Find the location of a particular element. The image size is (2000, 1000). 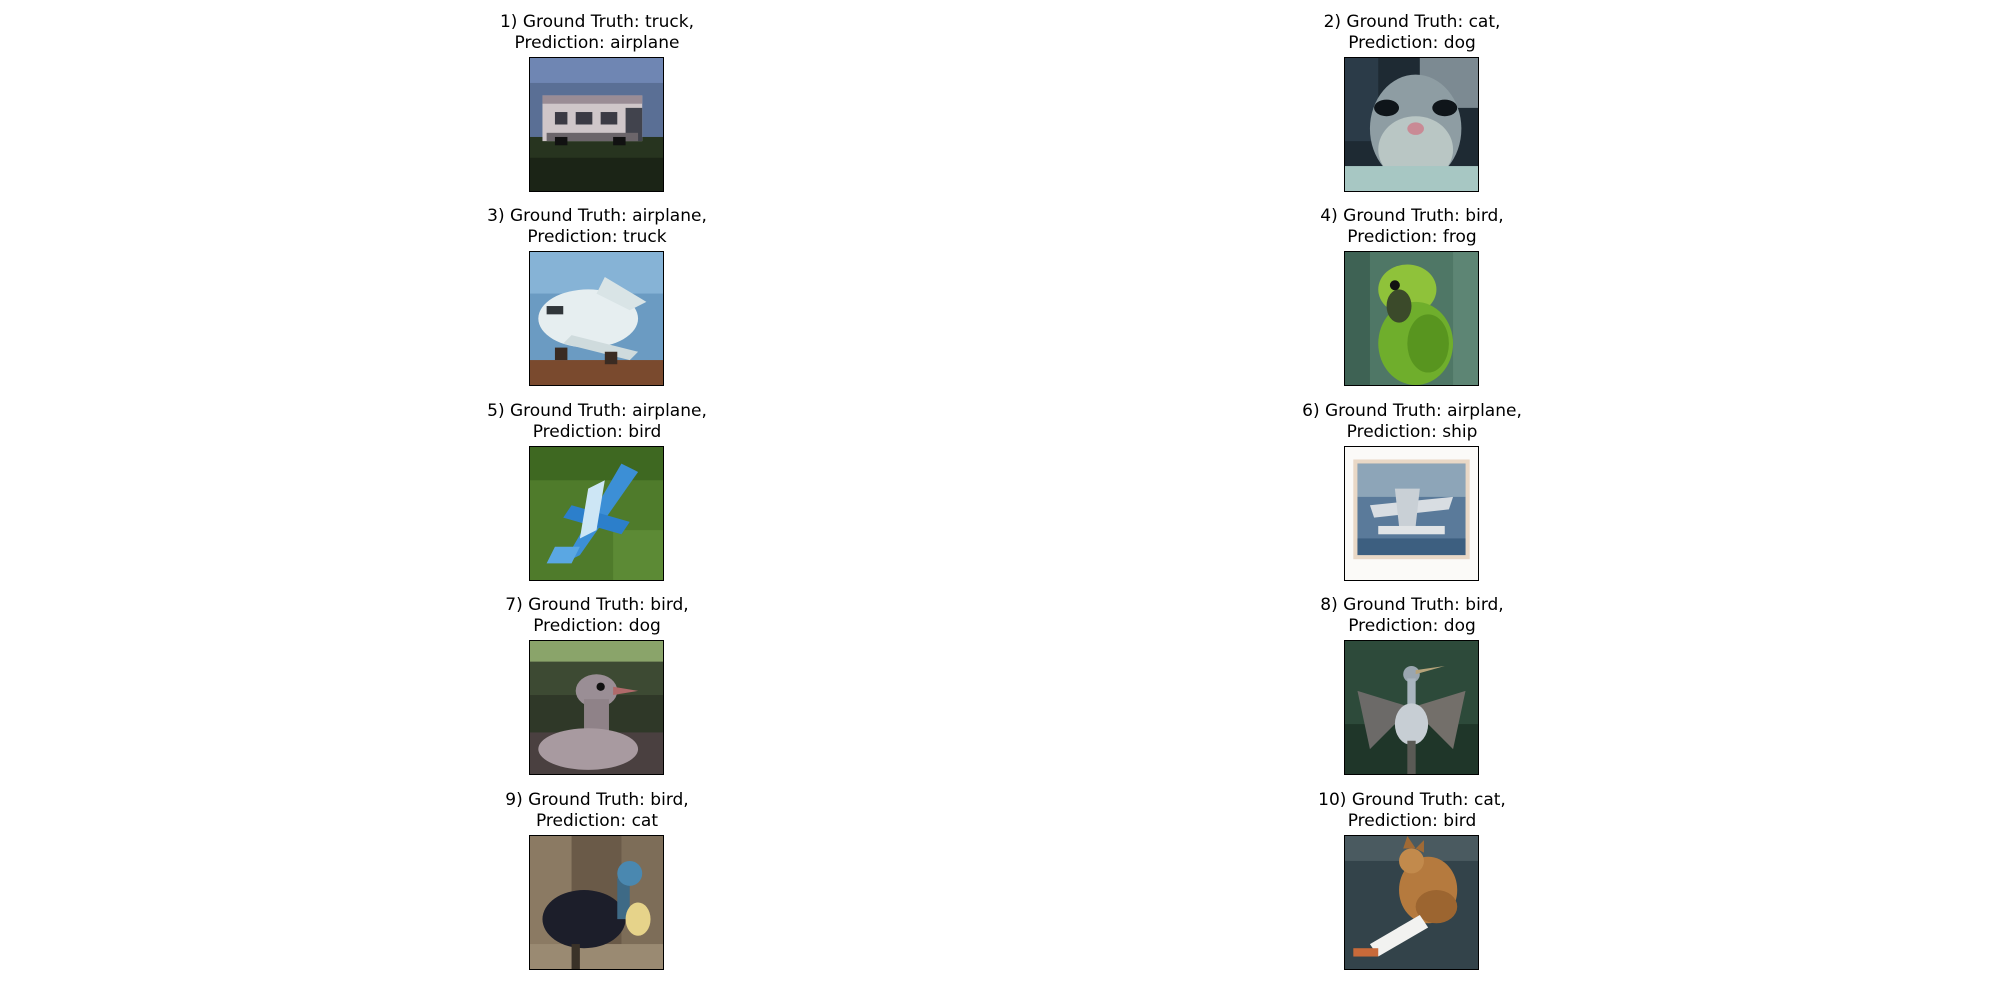

ground-truth-label: 8) Ground Truth: bird, is located at coordinates (1412, 605).